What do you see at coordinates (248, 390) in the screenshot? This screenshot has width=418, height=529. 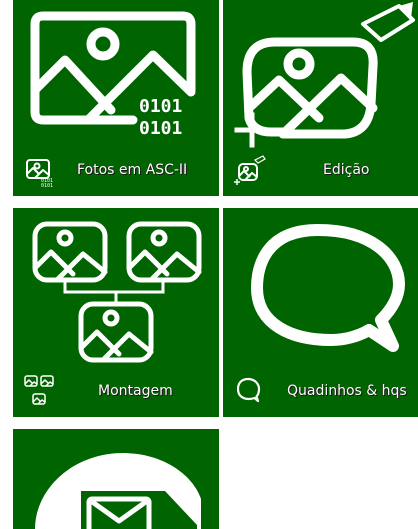 I see `speech-bubble-small-icon` at bounding box center [248, 390].